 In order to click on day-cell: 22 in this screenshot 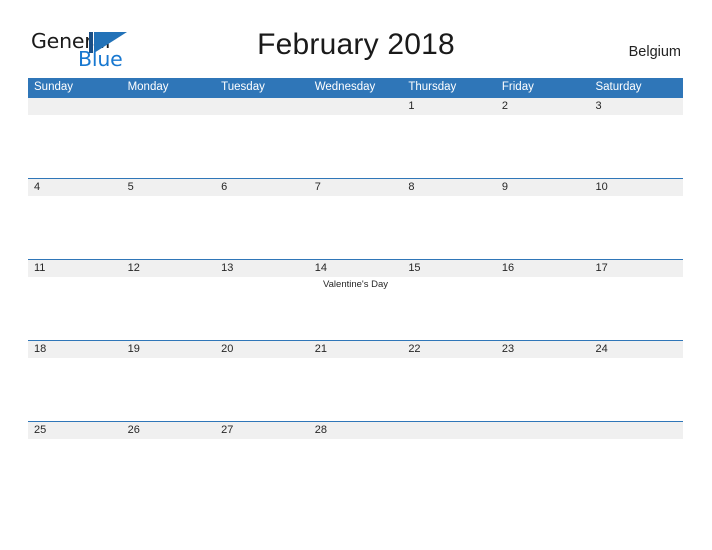, I will do `click(449, 381)`.